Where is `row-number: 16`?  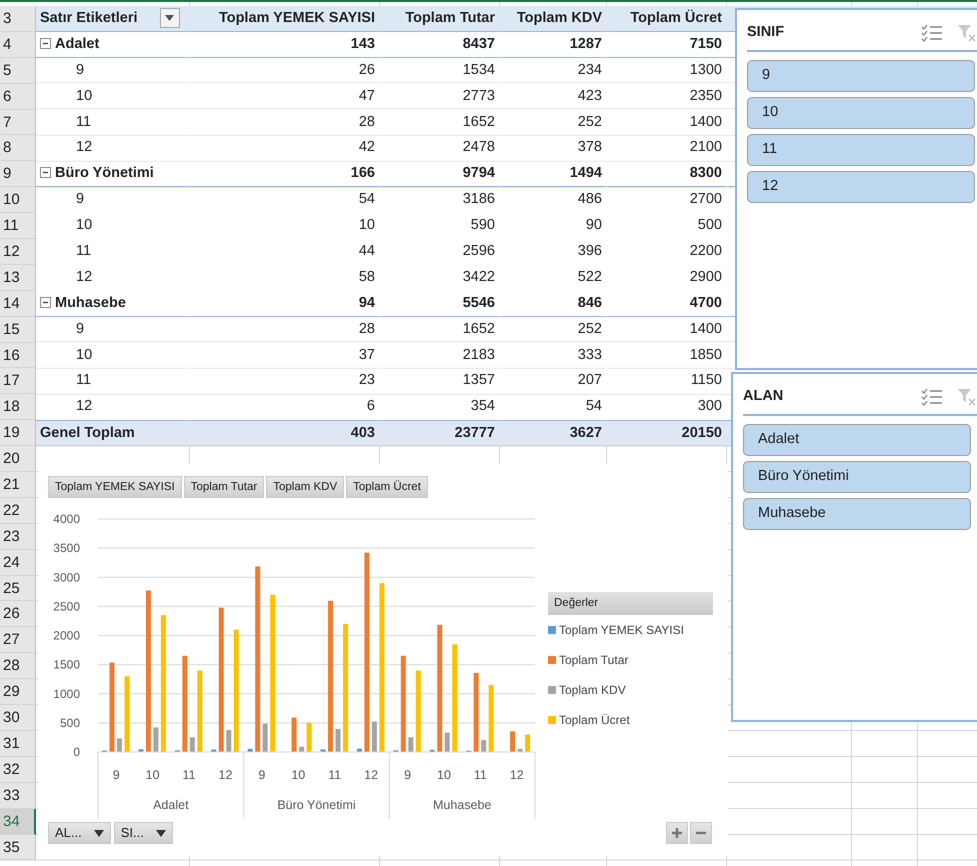 row-number: 16 is located at coordinates (18, 355).